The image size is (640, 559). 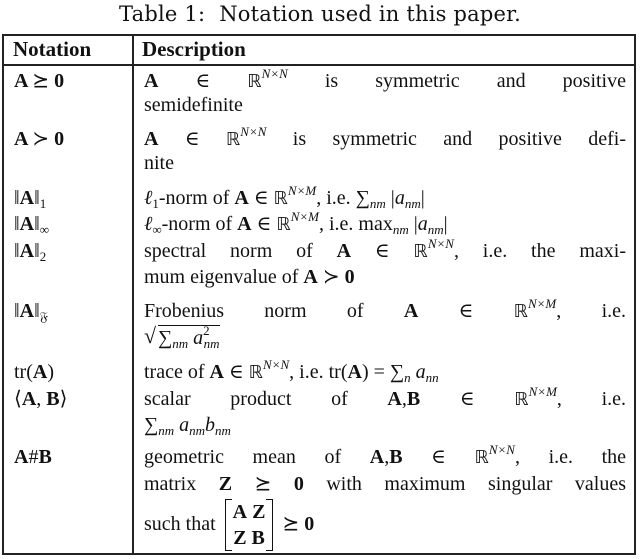 What do you see at coordinates (385, 397) in the screenshot?
I see `row-8-description-line-1: scalar product of A,B ∈ ℝN×M, i.e.` at bounding box center [385, 397].